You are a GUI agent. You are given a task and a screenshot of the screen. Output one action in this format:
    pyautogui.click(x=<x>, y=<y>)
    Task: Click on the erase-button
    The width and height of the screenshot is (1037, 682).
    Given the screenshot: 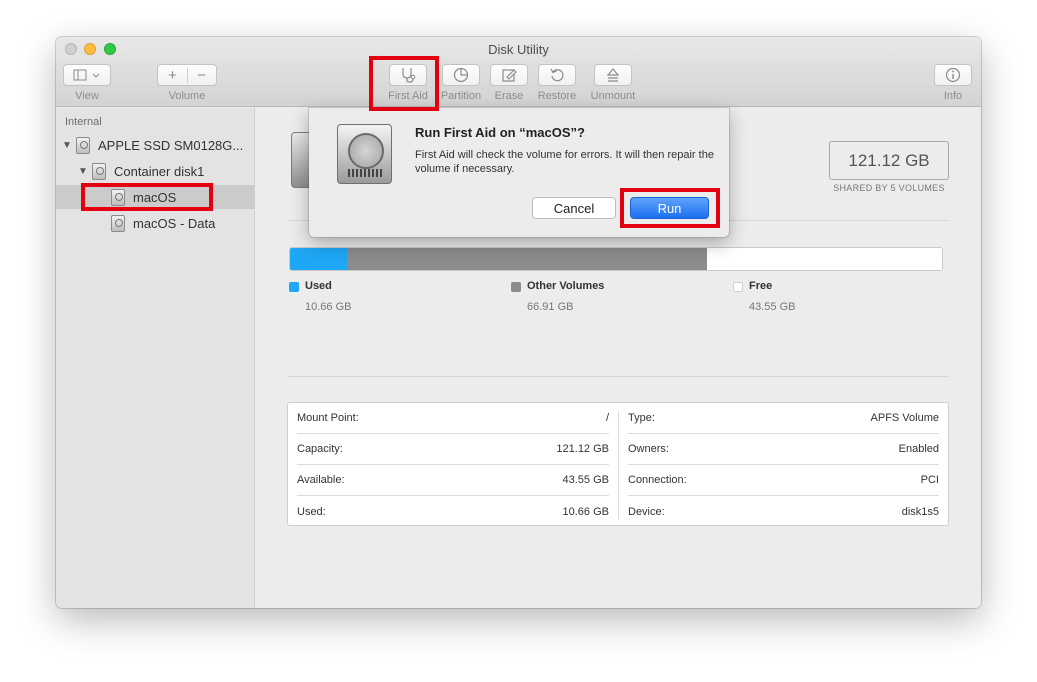 What is the action you would take?
    pyautogui.click(x=509, y=75)
    